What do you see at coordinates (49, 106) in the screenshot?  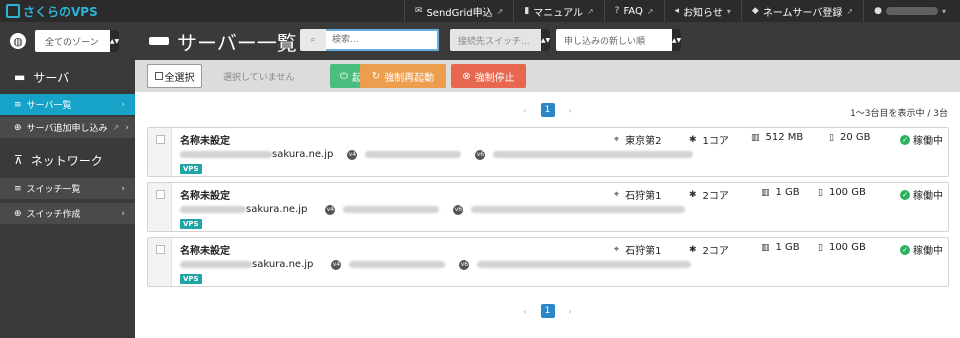 I see `sidebar-item-label: サーバ一覧` at bounding box center [49, 106].